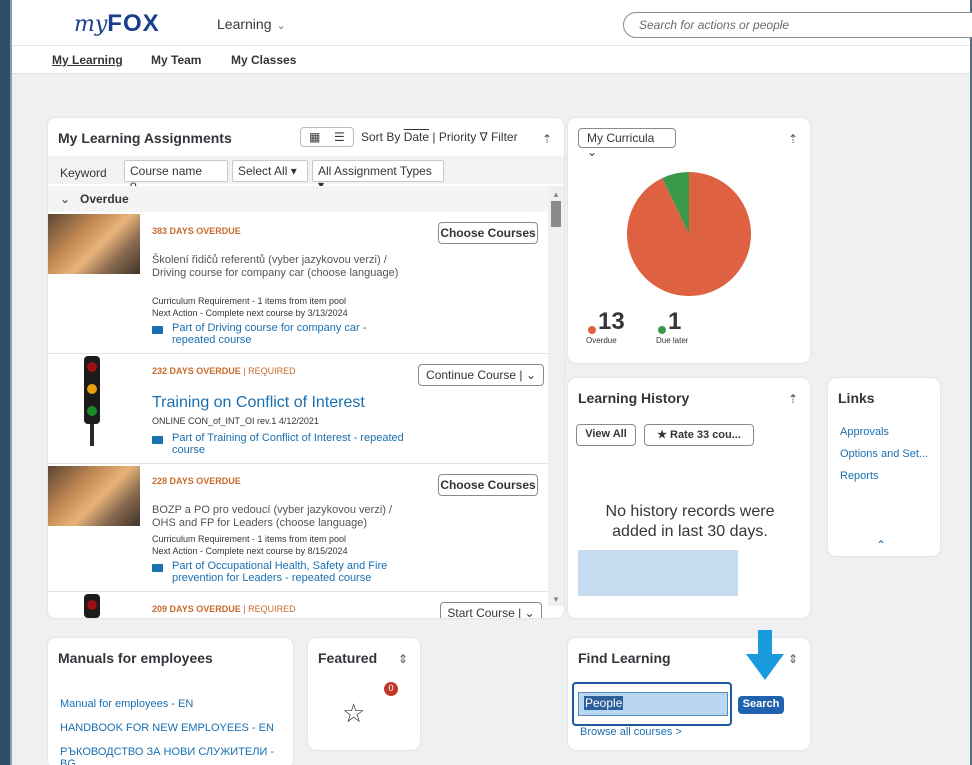 The image size is (972, 765). Describe the element at coordinates (471, 375) in the screenshot. I see `continue-course-label: Continue Course` at that location.